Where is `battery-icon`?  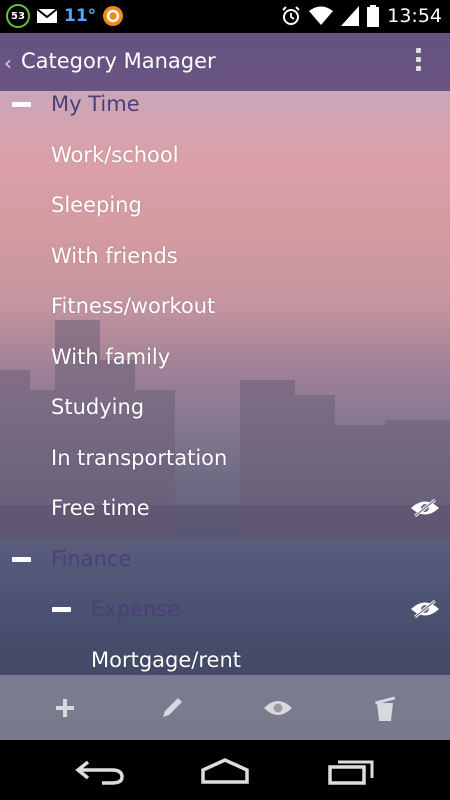 battery-icon is located at coordinates (373, 16).